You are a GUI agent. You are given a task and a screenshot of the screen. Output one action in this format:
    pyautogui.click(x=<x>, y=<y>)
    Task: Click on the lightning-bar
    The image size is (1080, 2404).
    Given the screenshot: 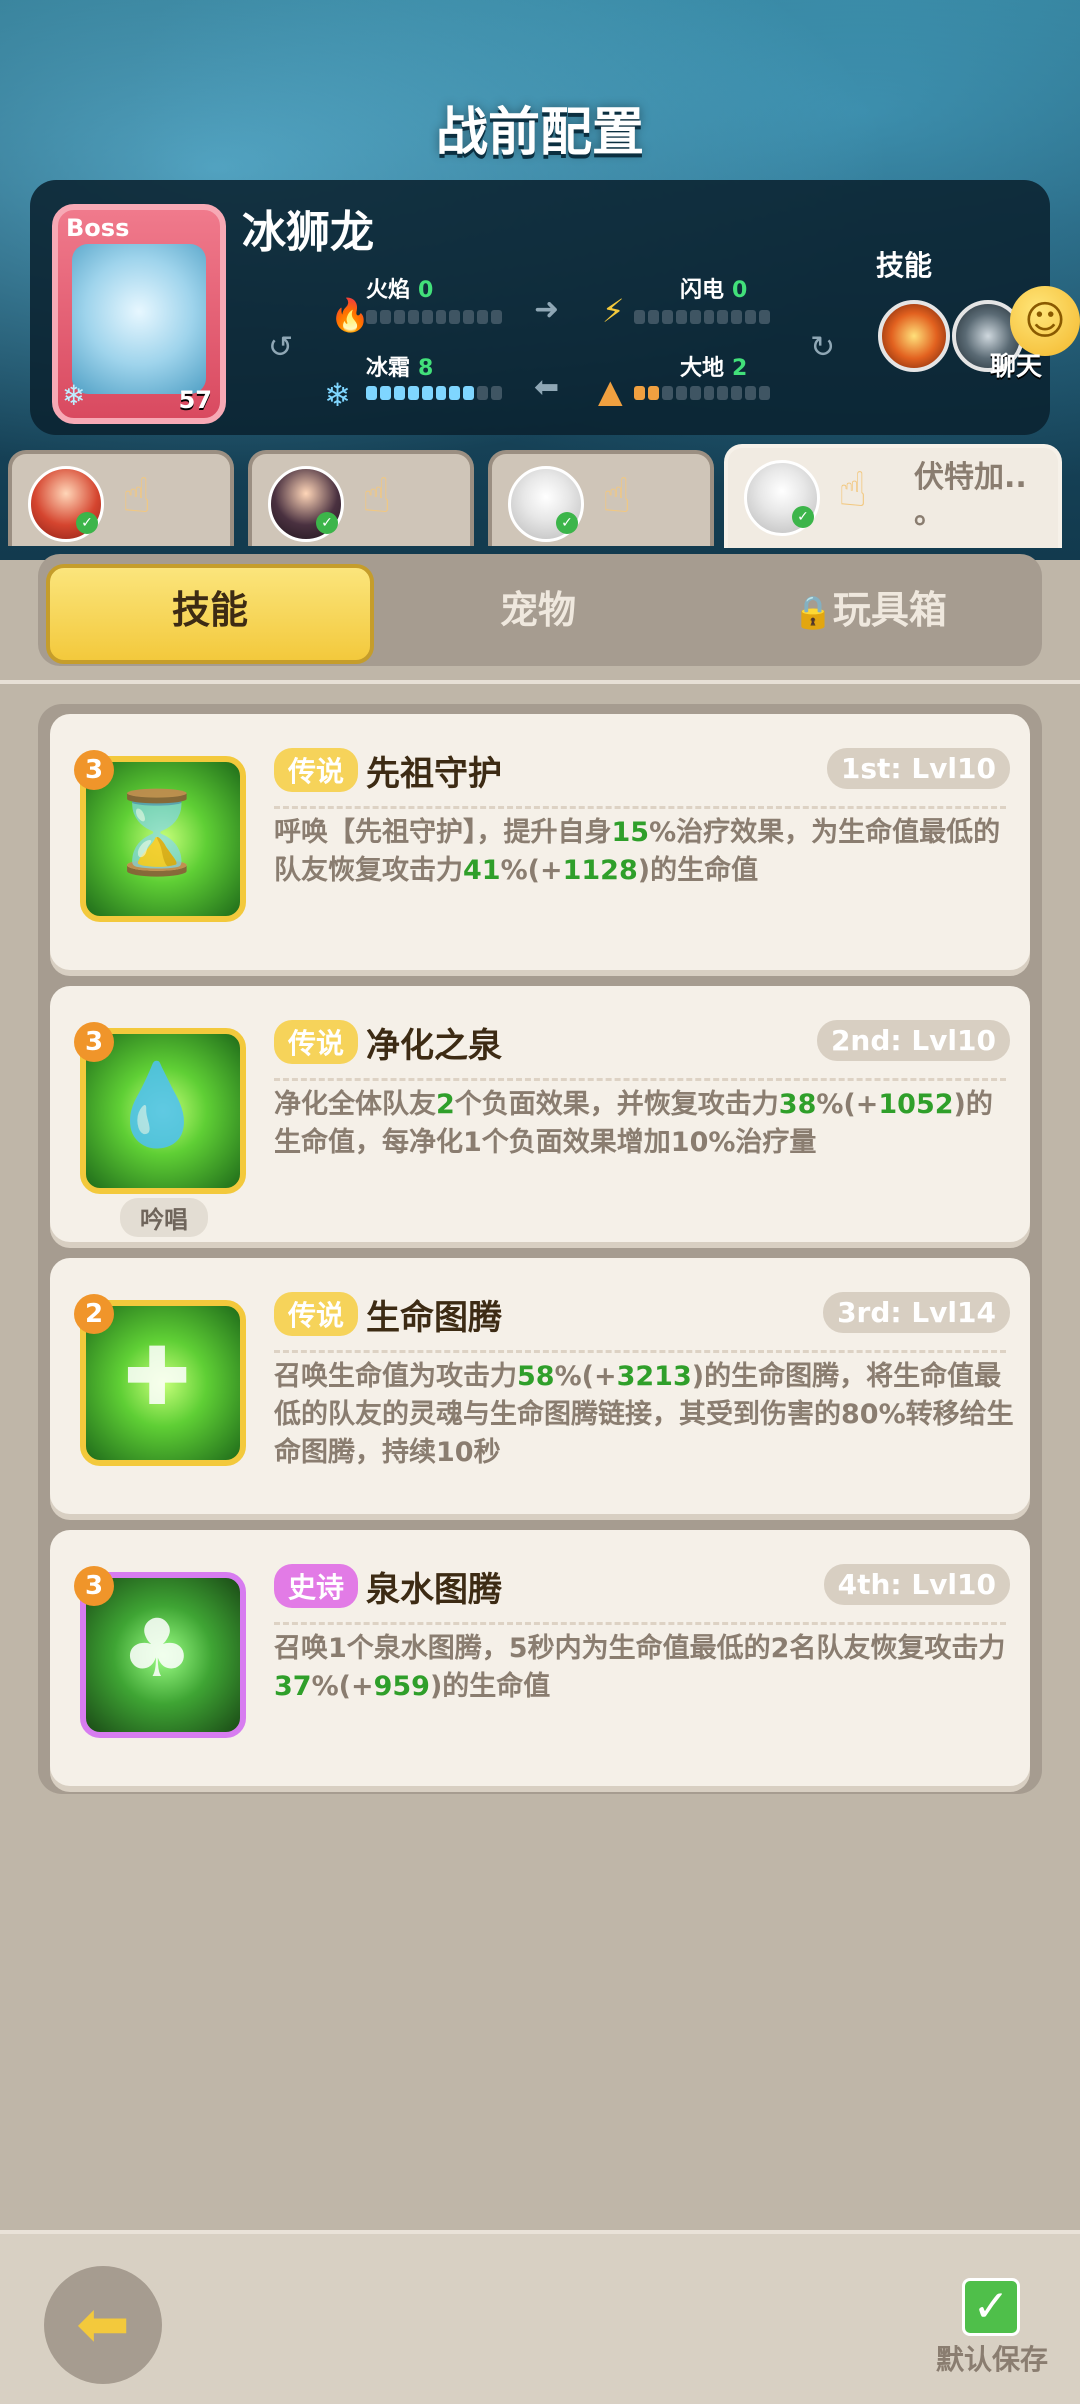 What is the action you would take?
    pyautogui.click(x=702, y=317)
    